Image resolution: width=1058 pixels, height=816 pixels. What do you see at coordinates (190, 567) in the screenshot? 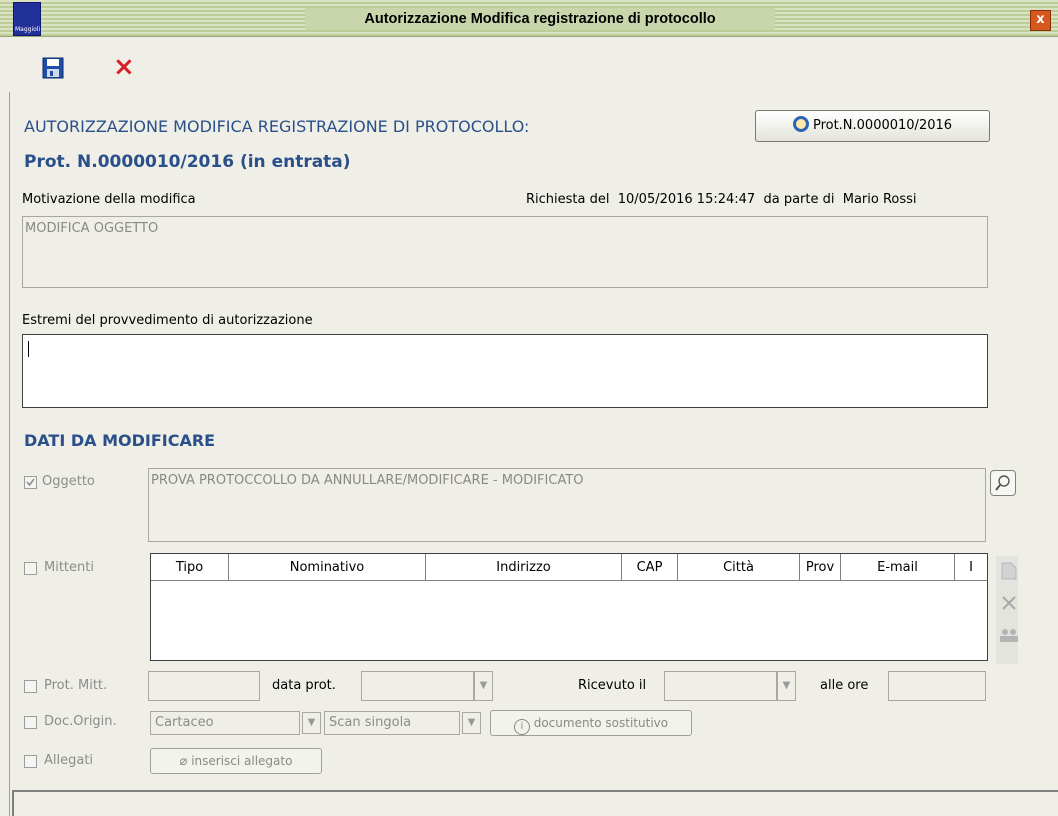
I see `col-tipo: Tipo` at bounding box center [190, 567].